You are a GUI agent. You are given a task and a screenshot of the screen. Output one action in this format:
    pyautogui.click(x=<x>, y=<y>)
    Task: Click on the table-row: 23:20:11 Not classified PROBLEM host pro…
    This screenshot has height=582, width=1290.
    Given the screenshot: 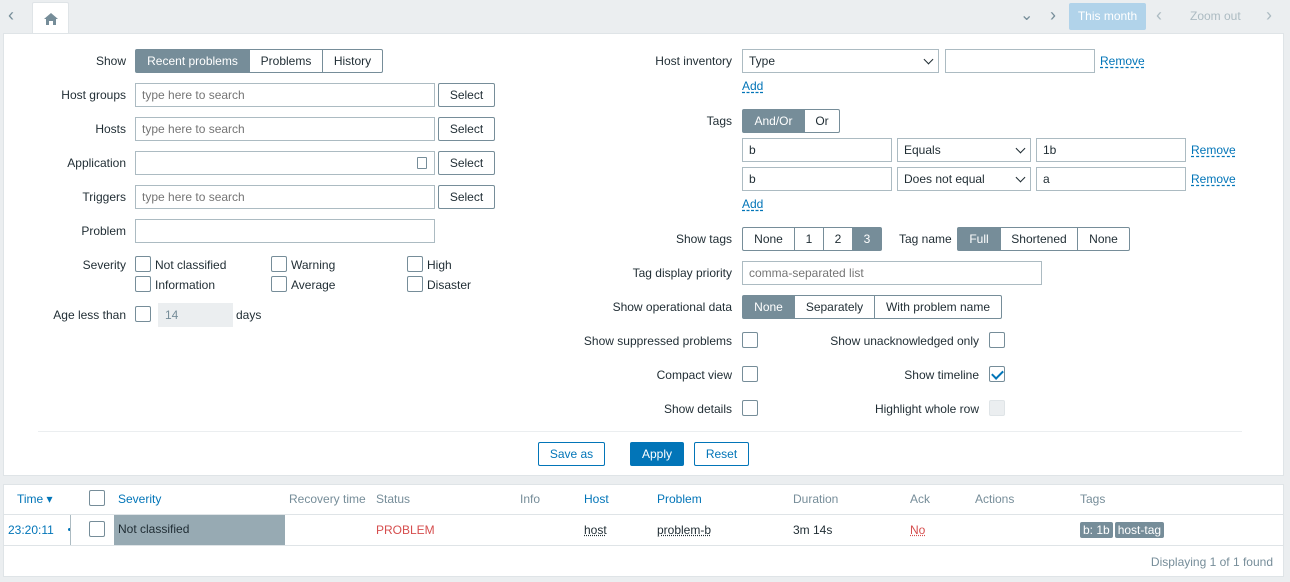 What is the action you would take?
    pyautogui.click(x=643, y=530)
    